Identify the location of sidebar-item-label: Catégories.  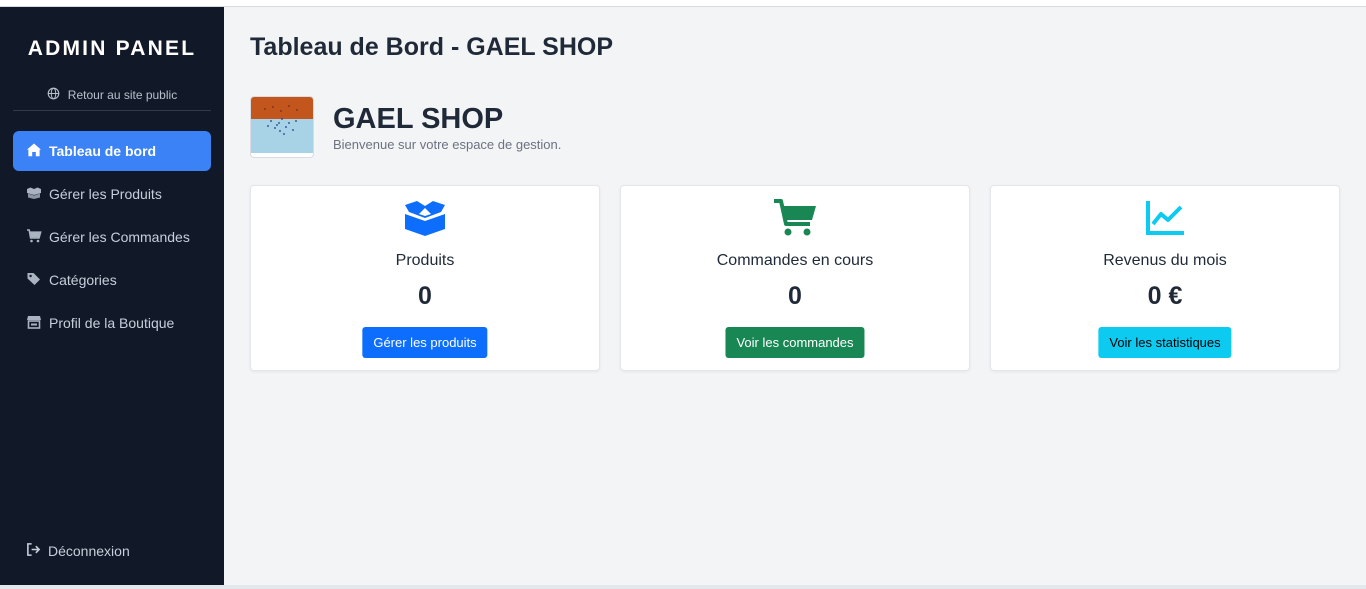
(83, 280).